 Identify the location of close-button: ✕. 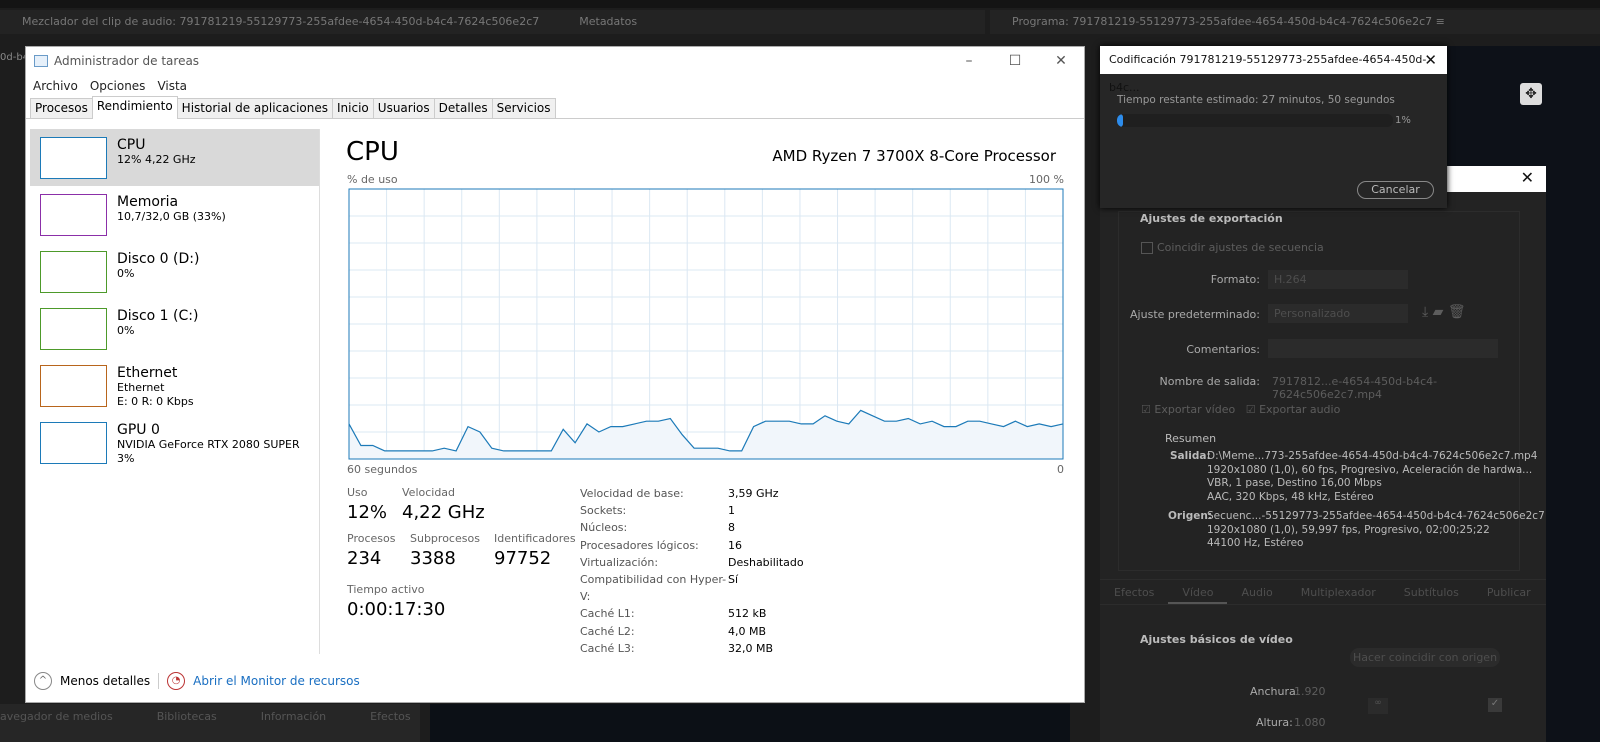
(1061, 61).